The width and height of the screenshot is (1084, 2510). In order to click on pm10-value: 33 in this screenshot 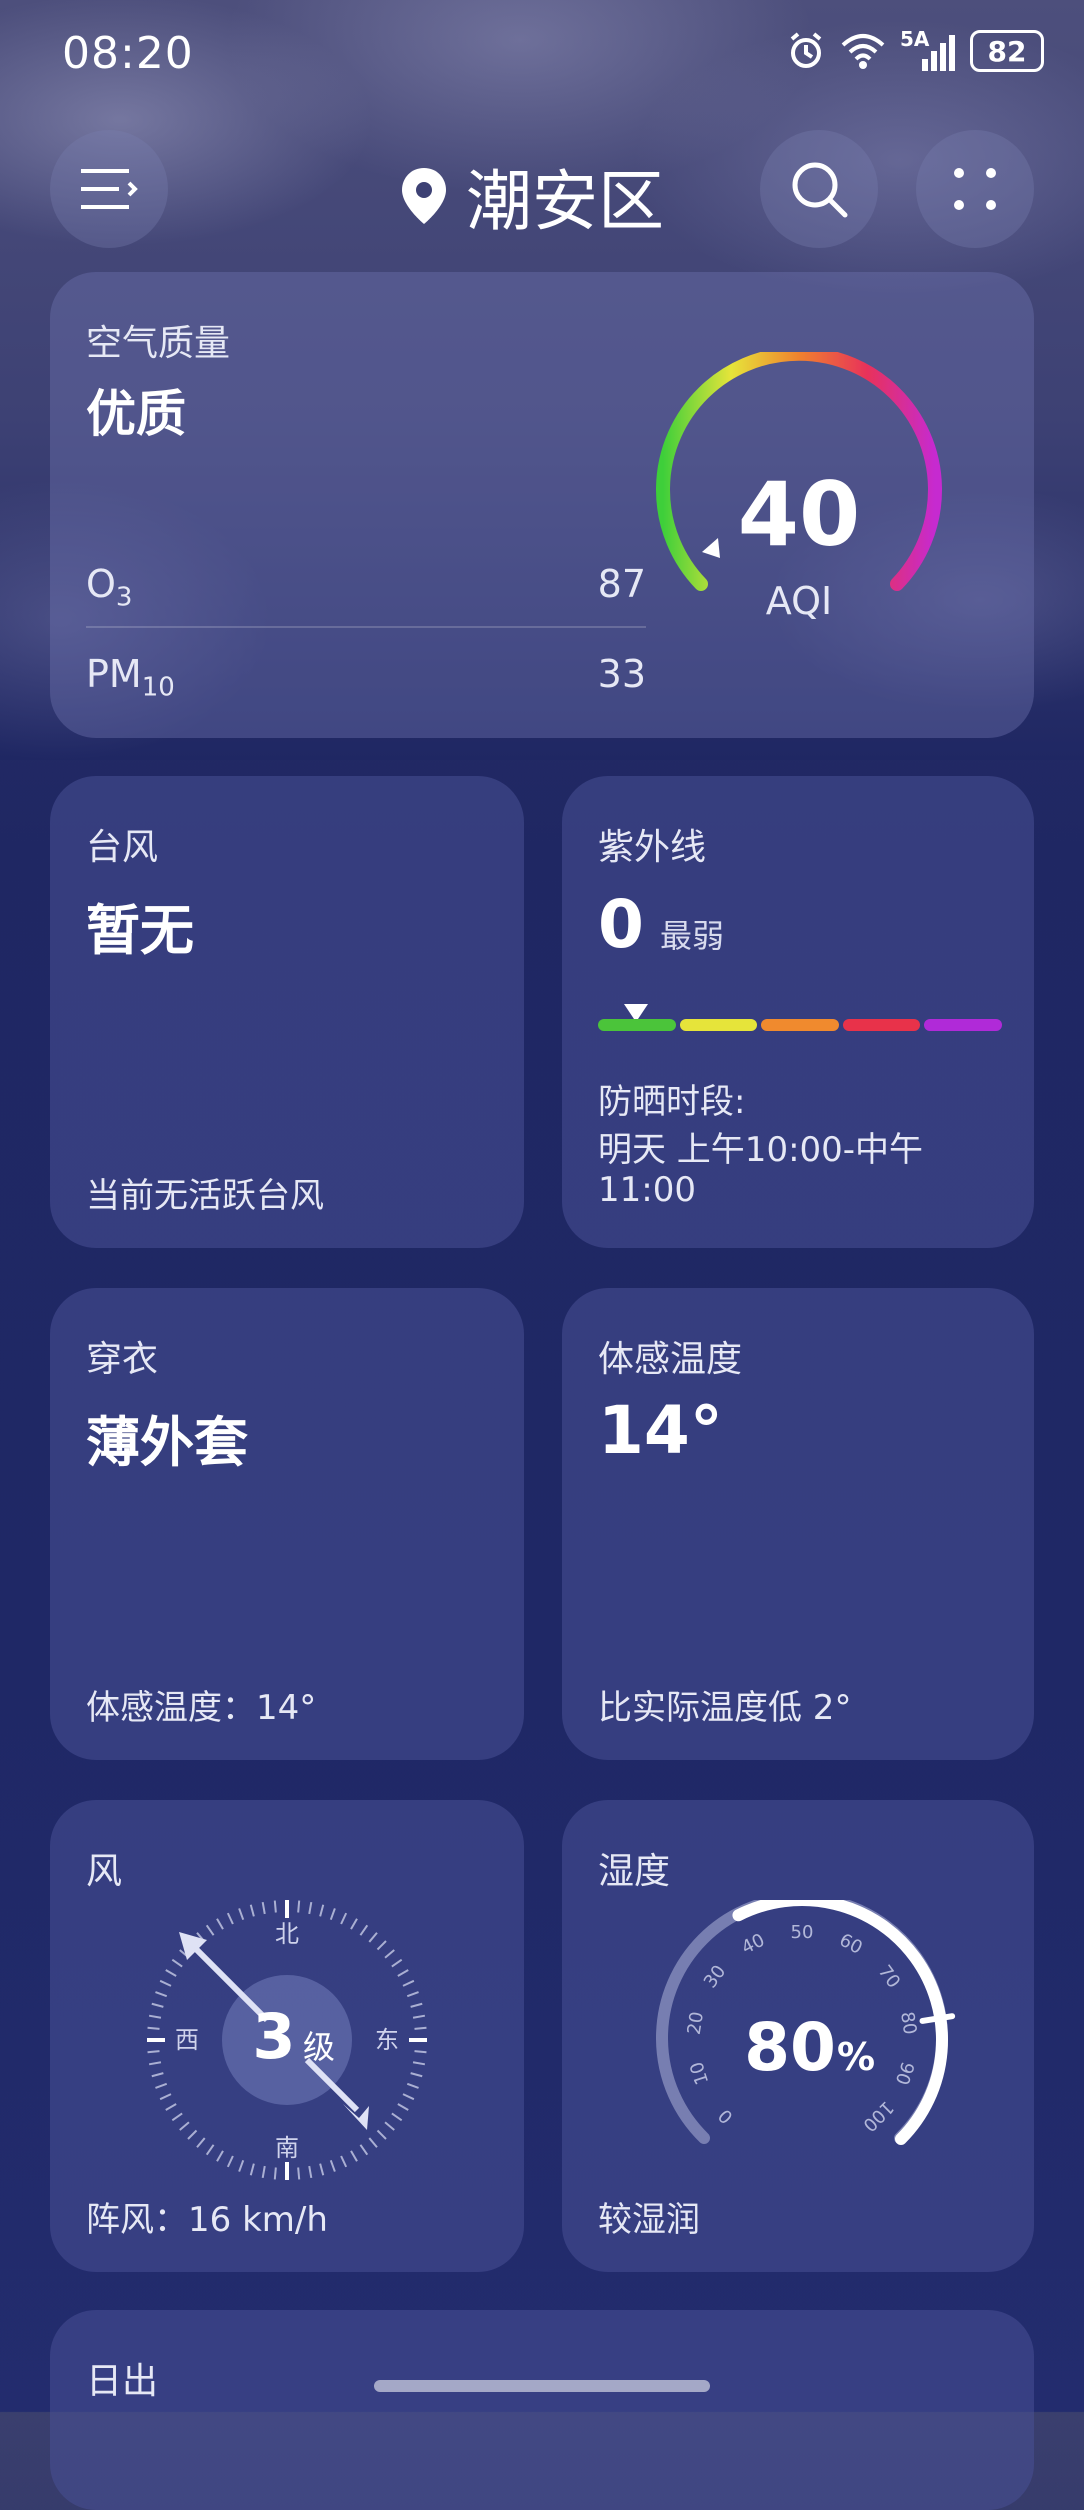, I will do `click(621, 674)`.